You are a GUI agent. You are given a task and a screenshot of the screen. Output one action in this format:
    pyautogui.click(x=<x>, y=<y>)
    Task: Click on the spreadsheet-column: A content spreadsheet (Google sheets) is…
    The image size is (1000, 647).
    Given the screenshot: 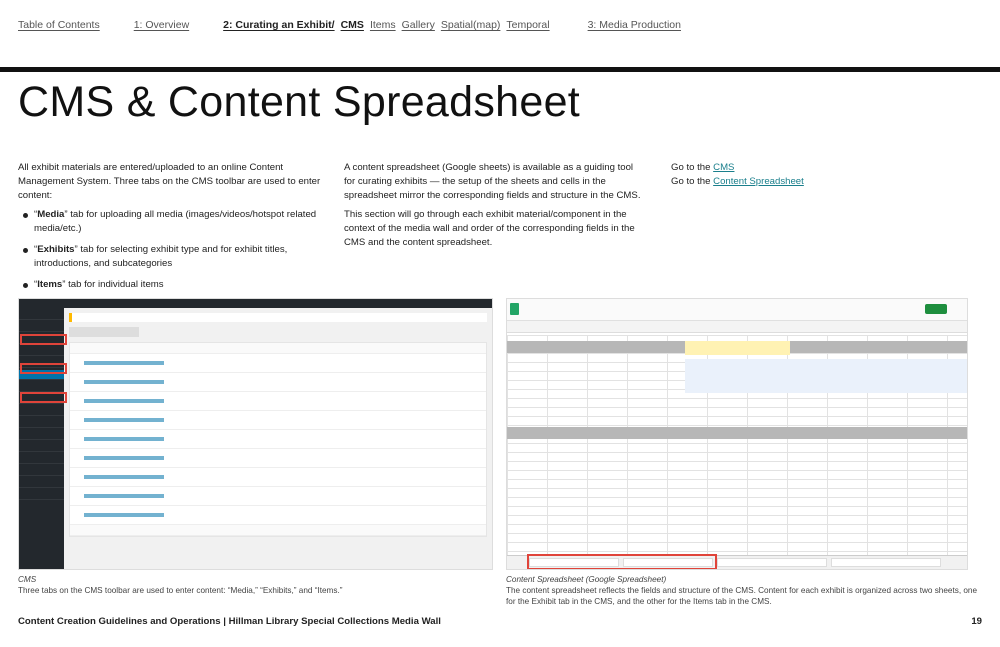 What is the action you would take?
    pyautogui.click(x=494, y=208)
    